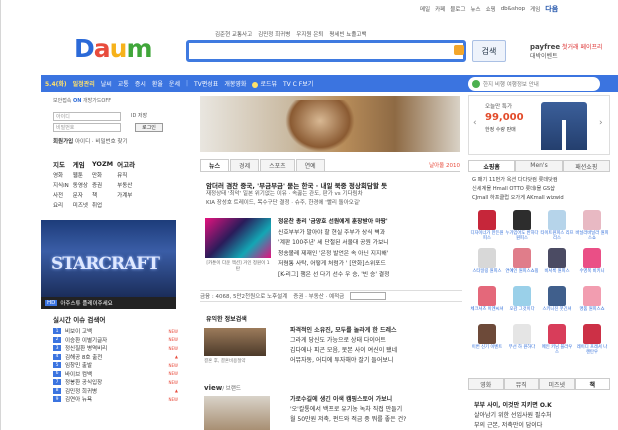 The width and height of the screenshot is (618, 430). What do you see at coordinates (274, 34) in the screenshot?
I see `keyword: 김민정 희귀병` at bounding box center [274, 34].